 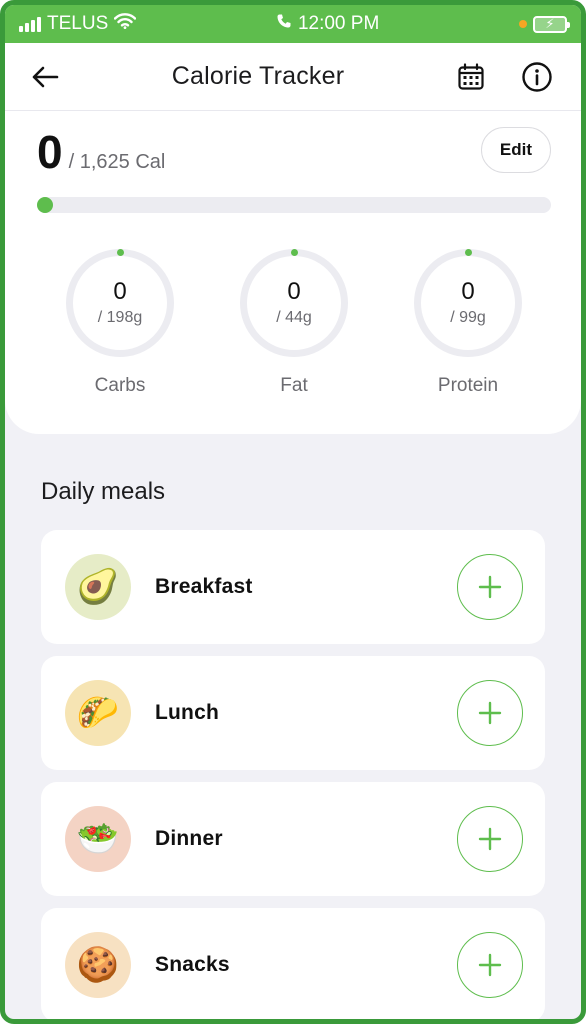 I want to click on edit-button: Edit, so click(x=515, y=150).